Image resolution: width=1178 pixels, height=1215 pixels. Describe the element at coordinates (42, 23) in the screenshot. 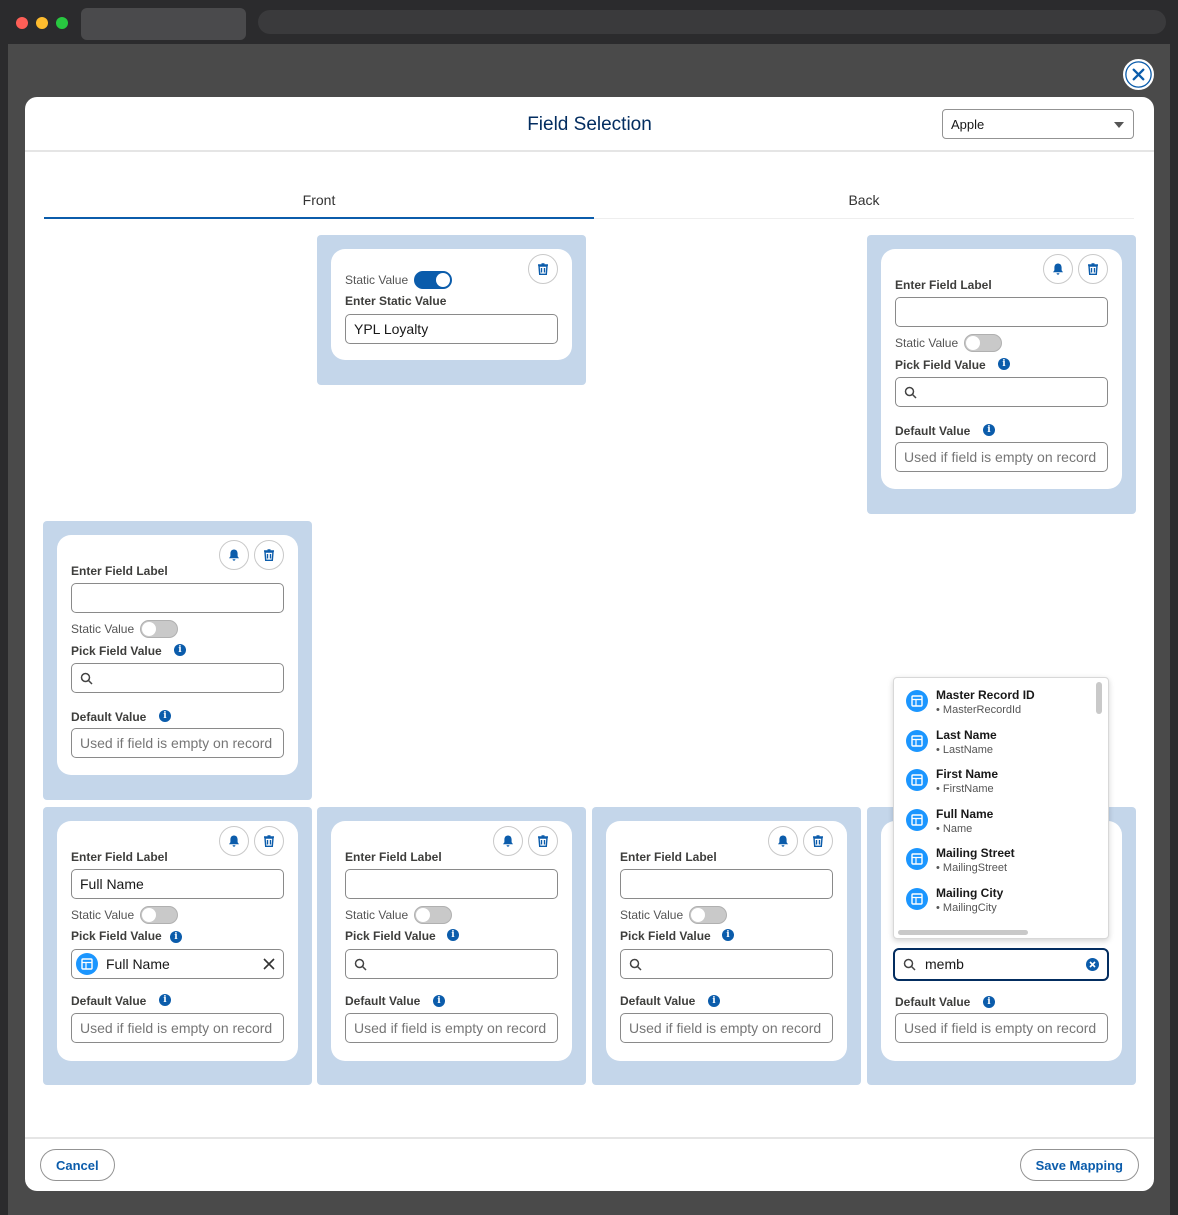

I see `window-minimize-dot` at that location.